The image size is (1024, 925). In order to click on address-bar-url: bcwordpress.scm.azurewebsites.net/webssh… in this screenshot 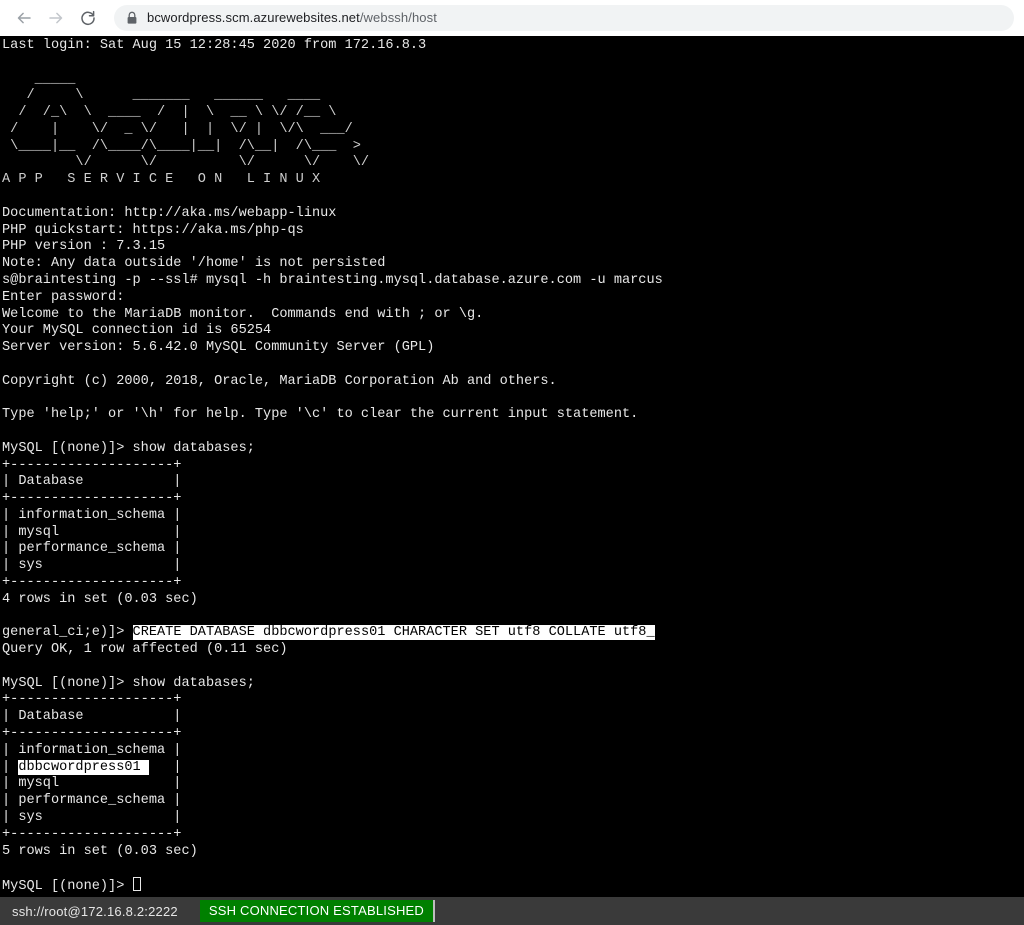, I will do `click(292, 17)`.